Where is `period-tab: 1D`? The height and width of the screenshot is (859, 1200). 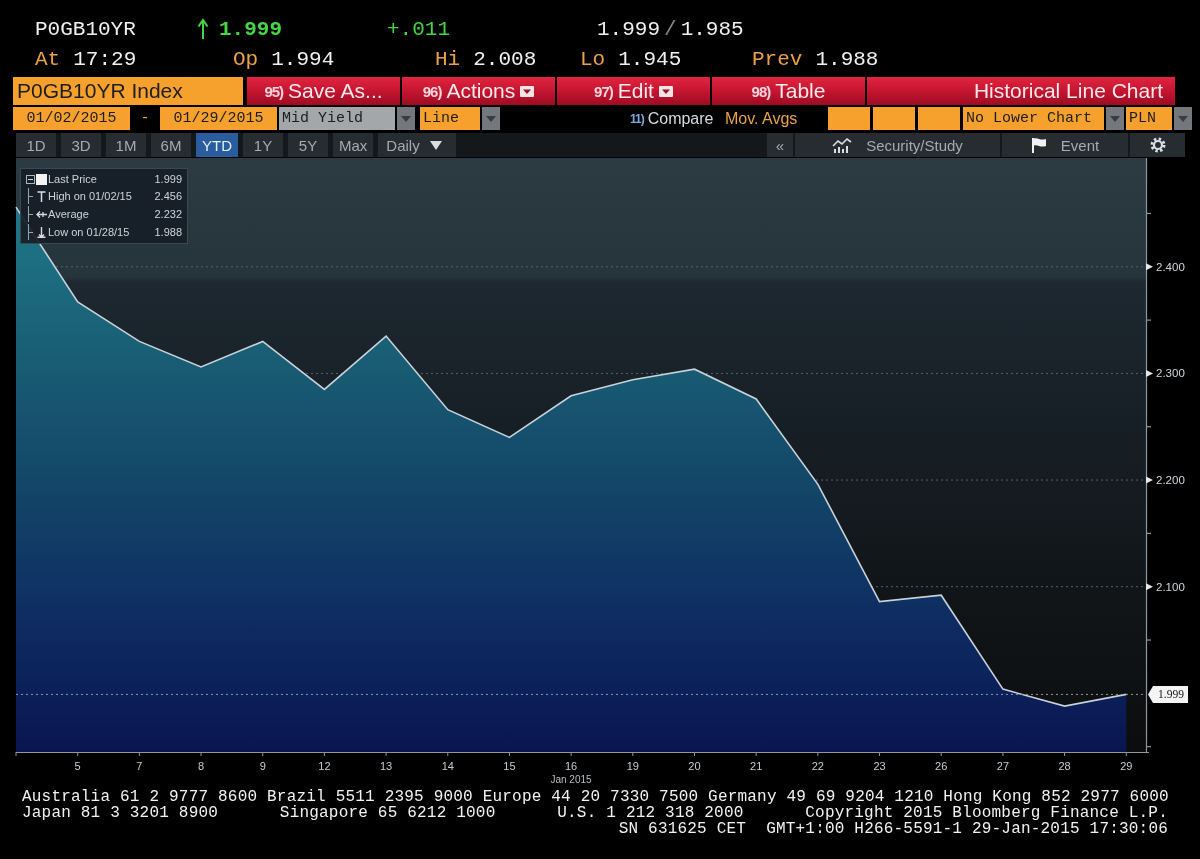 period-tab: 1D is located at coordinates (36, 145).